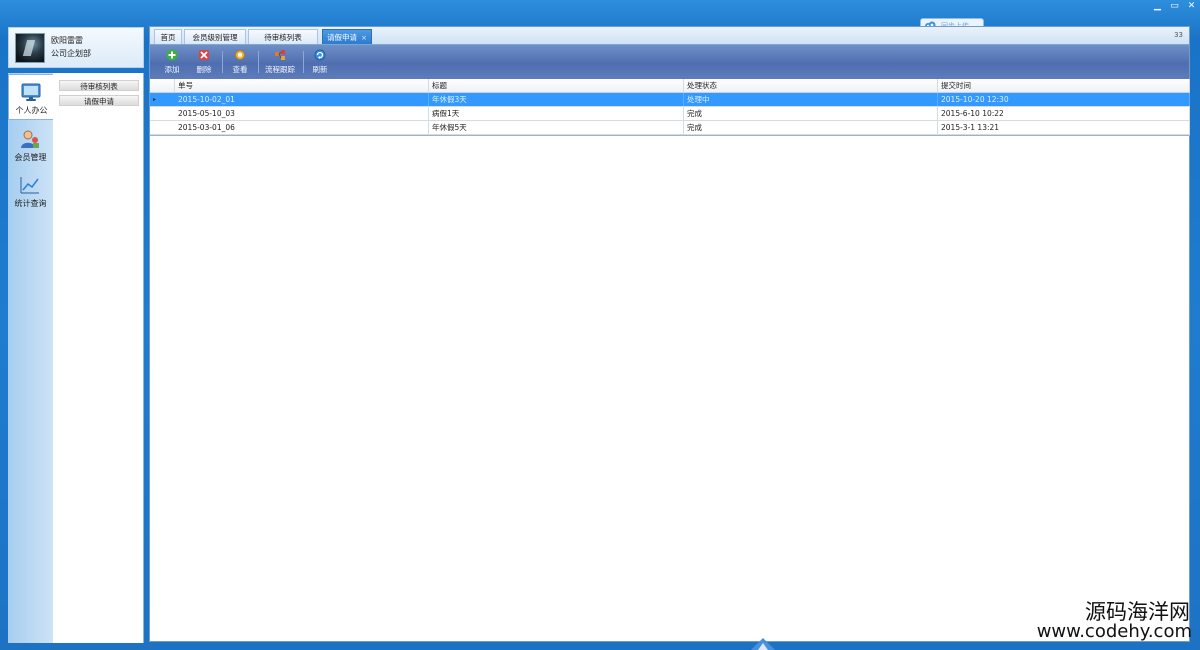 The height and width of the screenshot is (650, 1200). Describe the element at coordinates (283, 36) in the screenshot. I see `tab-pending-review: 待审核列表` at that location.